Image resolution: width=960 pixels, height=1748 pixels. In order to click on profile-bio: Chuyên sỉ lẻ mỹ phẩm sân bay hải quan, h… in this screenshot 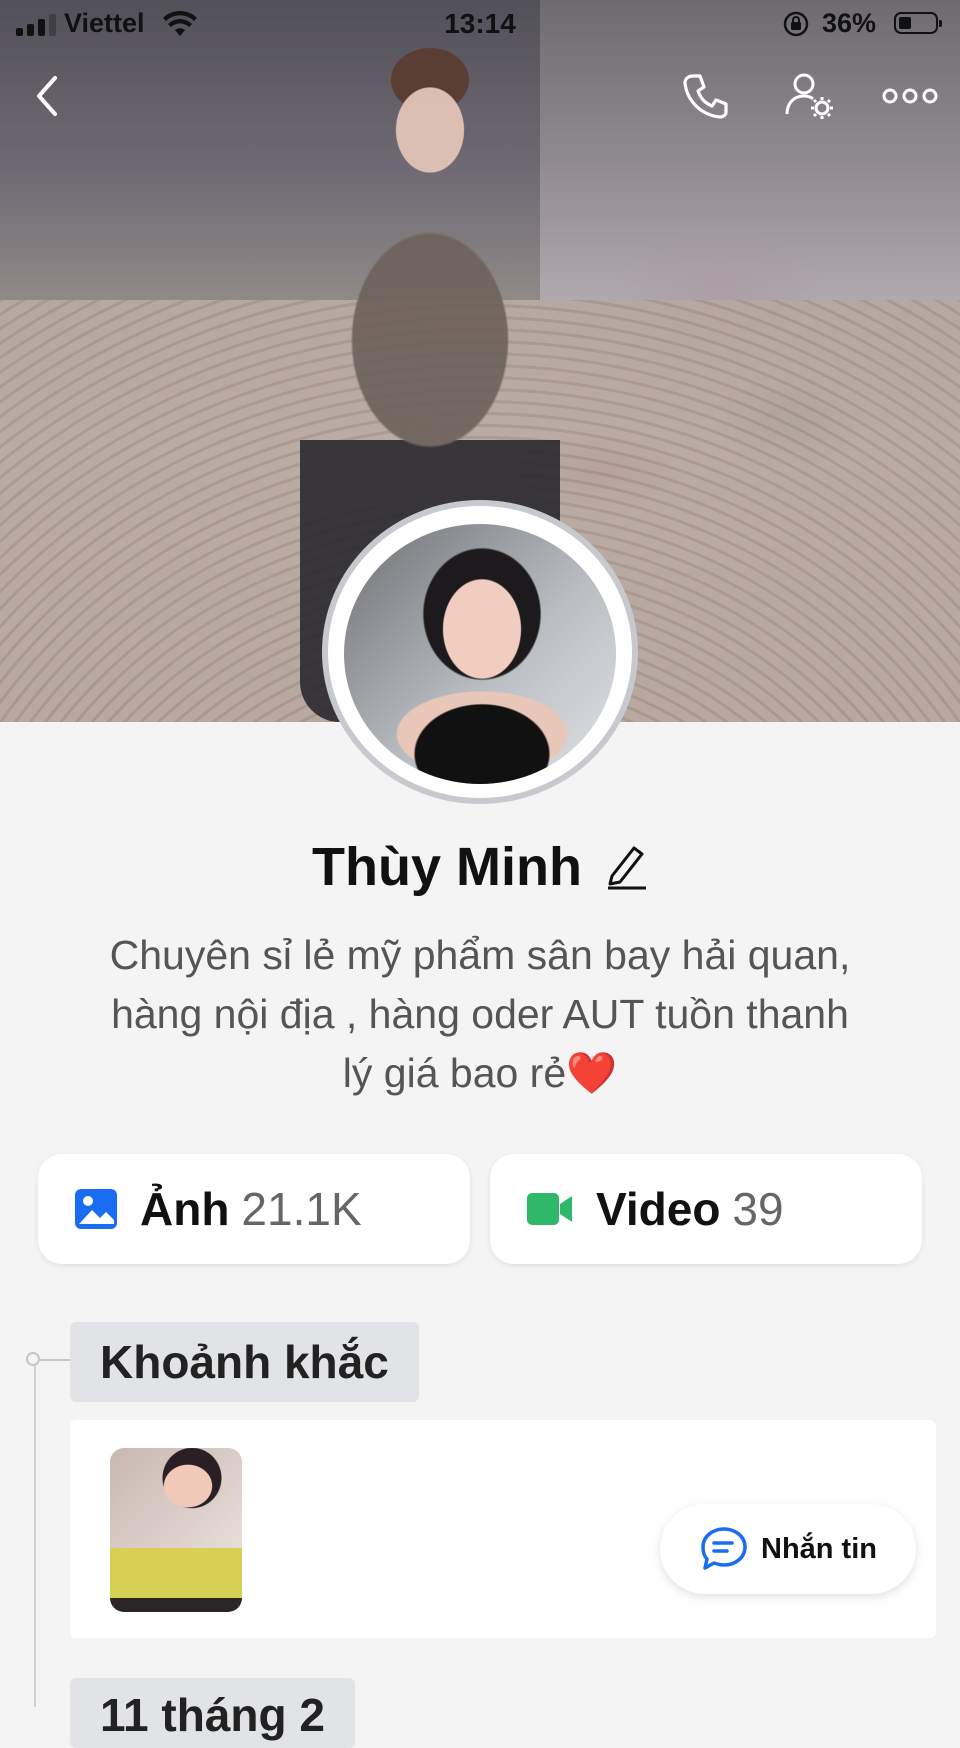, I will do `click(480, 1014)`.